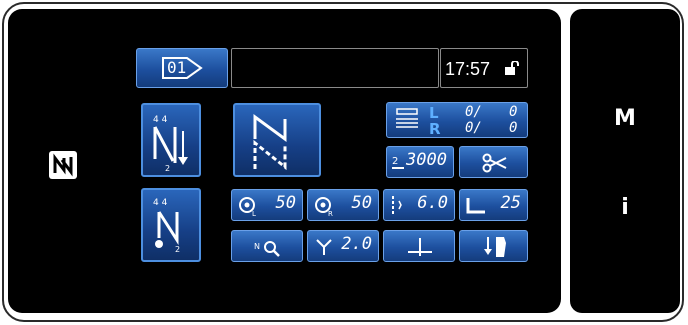 The width and height of the screenshot is (688, 325). I want to click on right-value-2: 0, so click(513, 128).